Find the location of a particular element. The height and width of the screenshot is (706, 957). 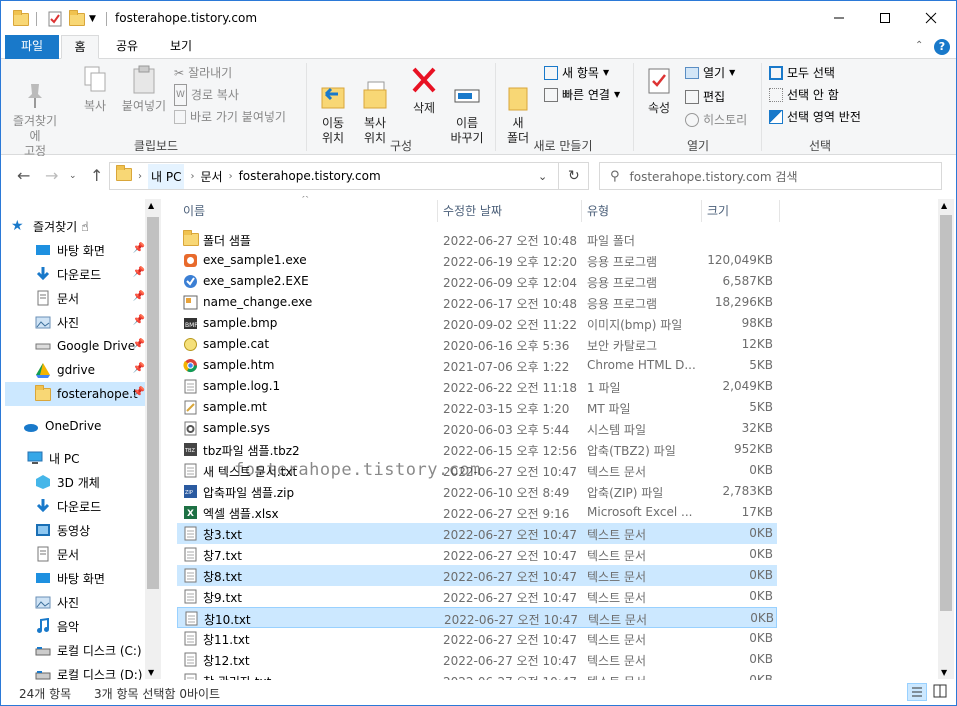

file-list-scrollbar-thumb is located at coordinates (946, 413).